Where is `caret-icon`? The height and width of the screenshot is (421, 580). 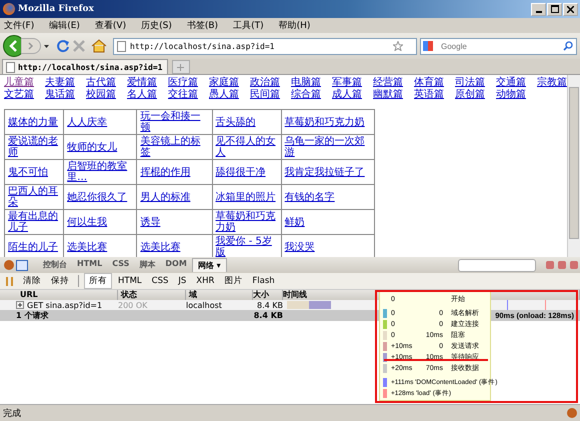 caret-icon is located at coordinates (46, 46).